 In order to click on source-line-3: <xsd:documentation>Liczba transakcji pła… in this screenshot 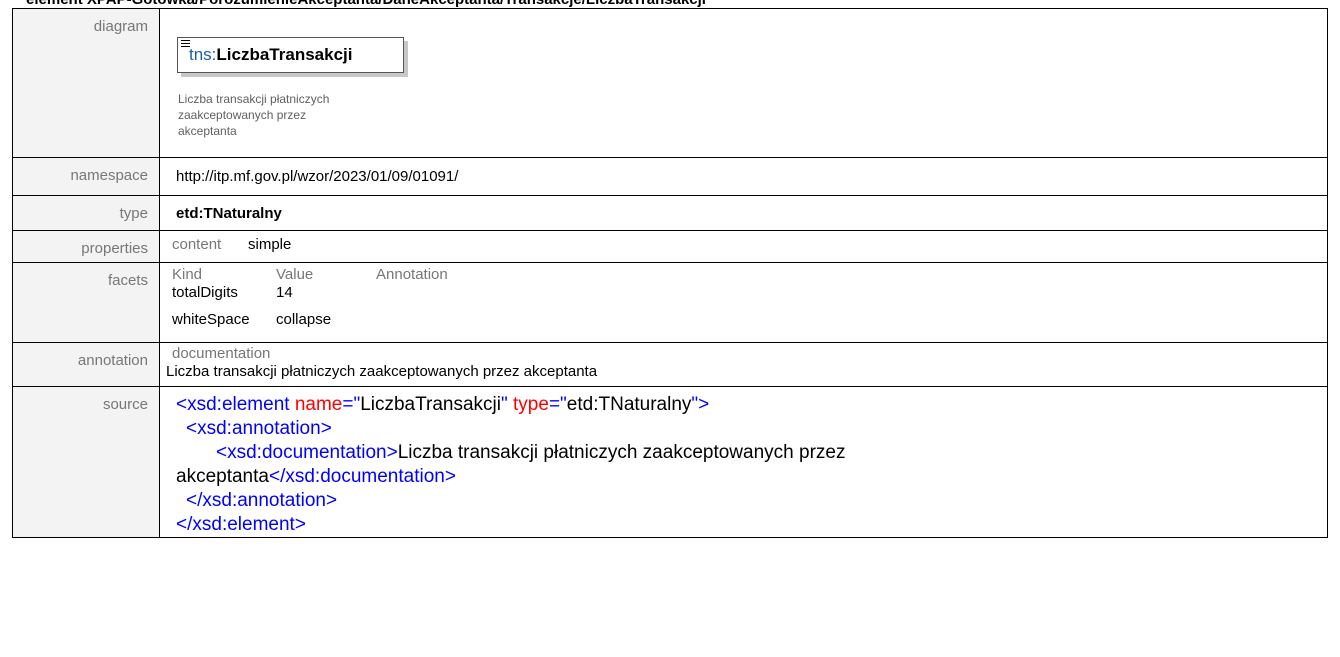, I will do `click(751, 453)`.